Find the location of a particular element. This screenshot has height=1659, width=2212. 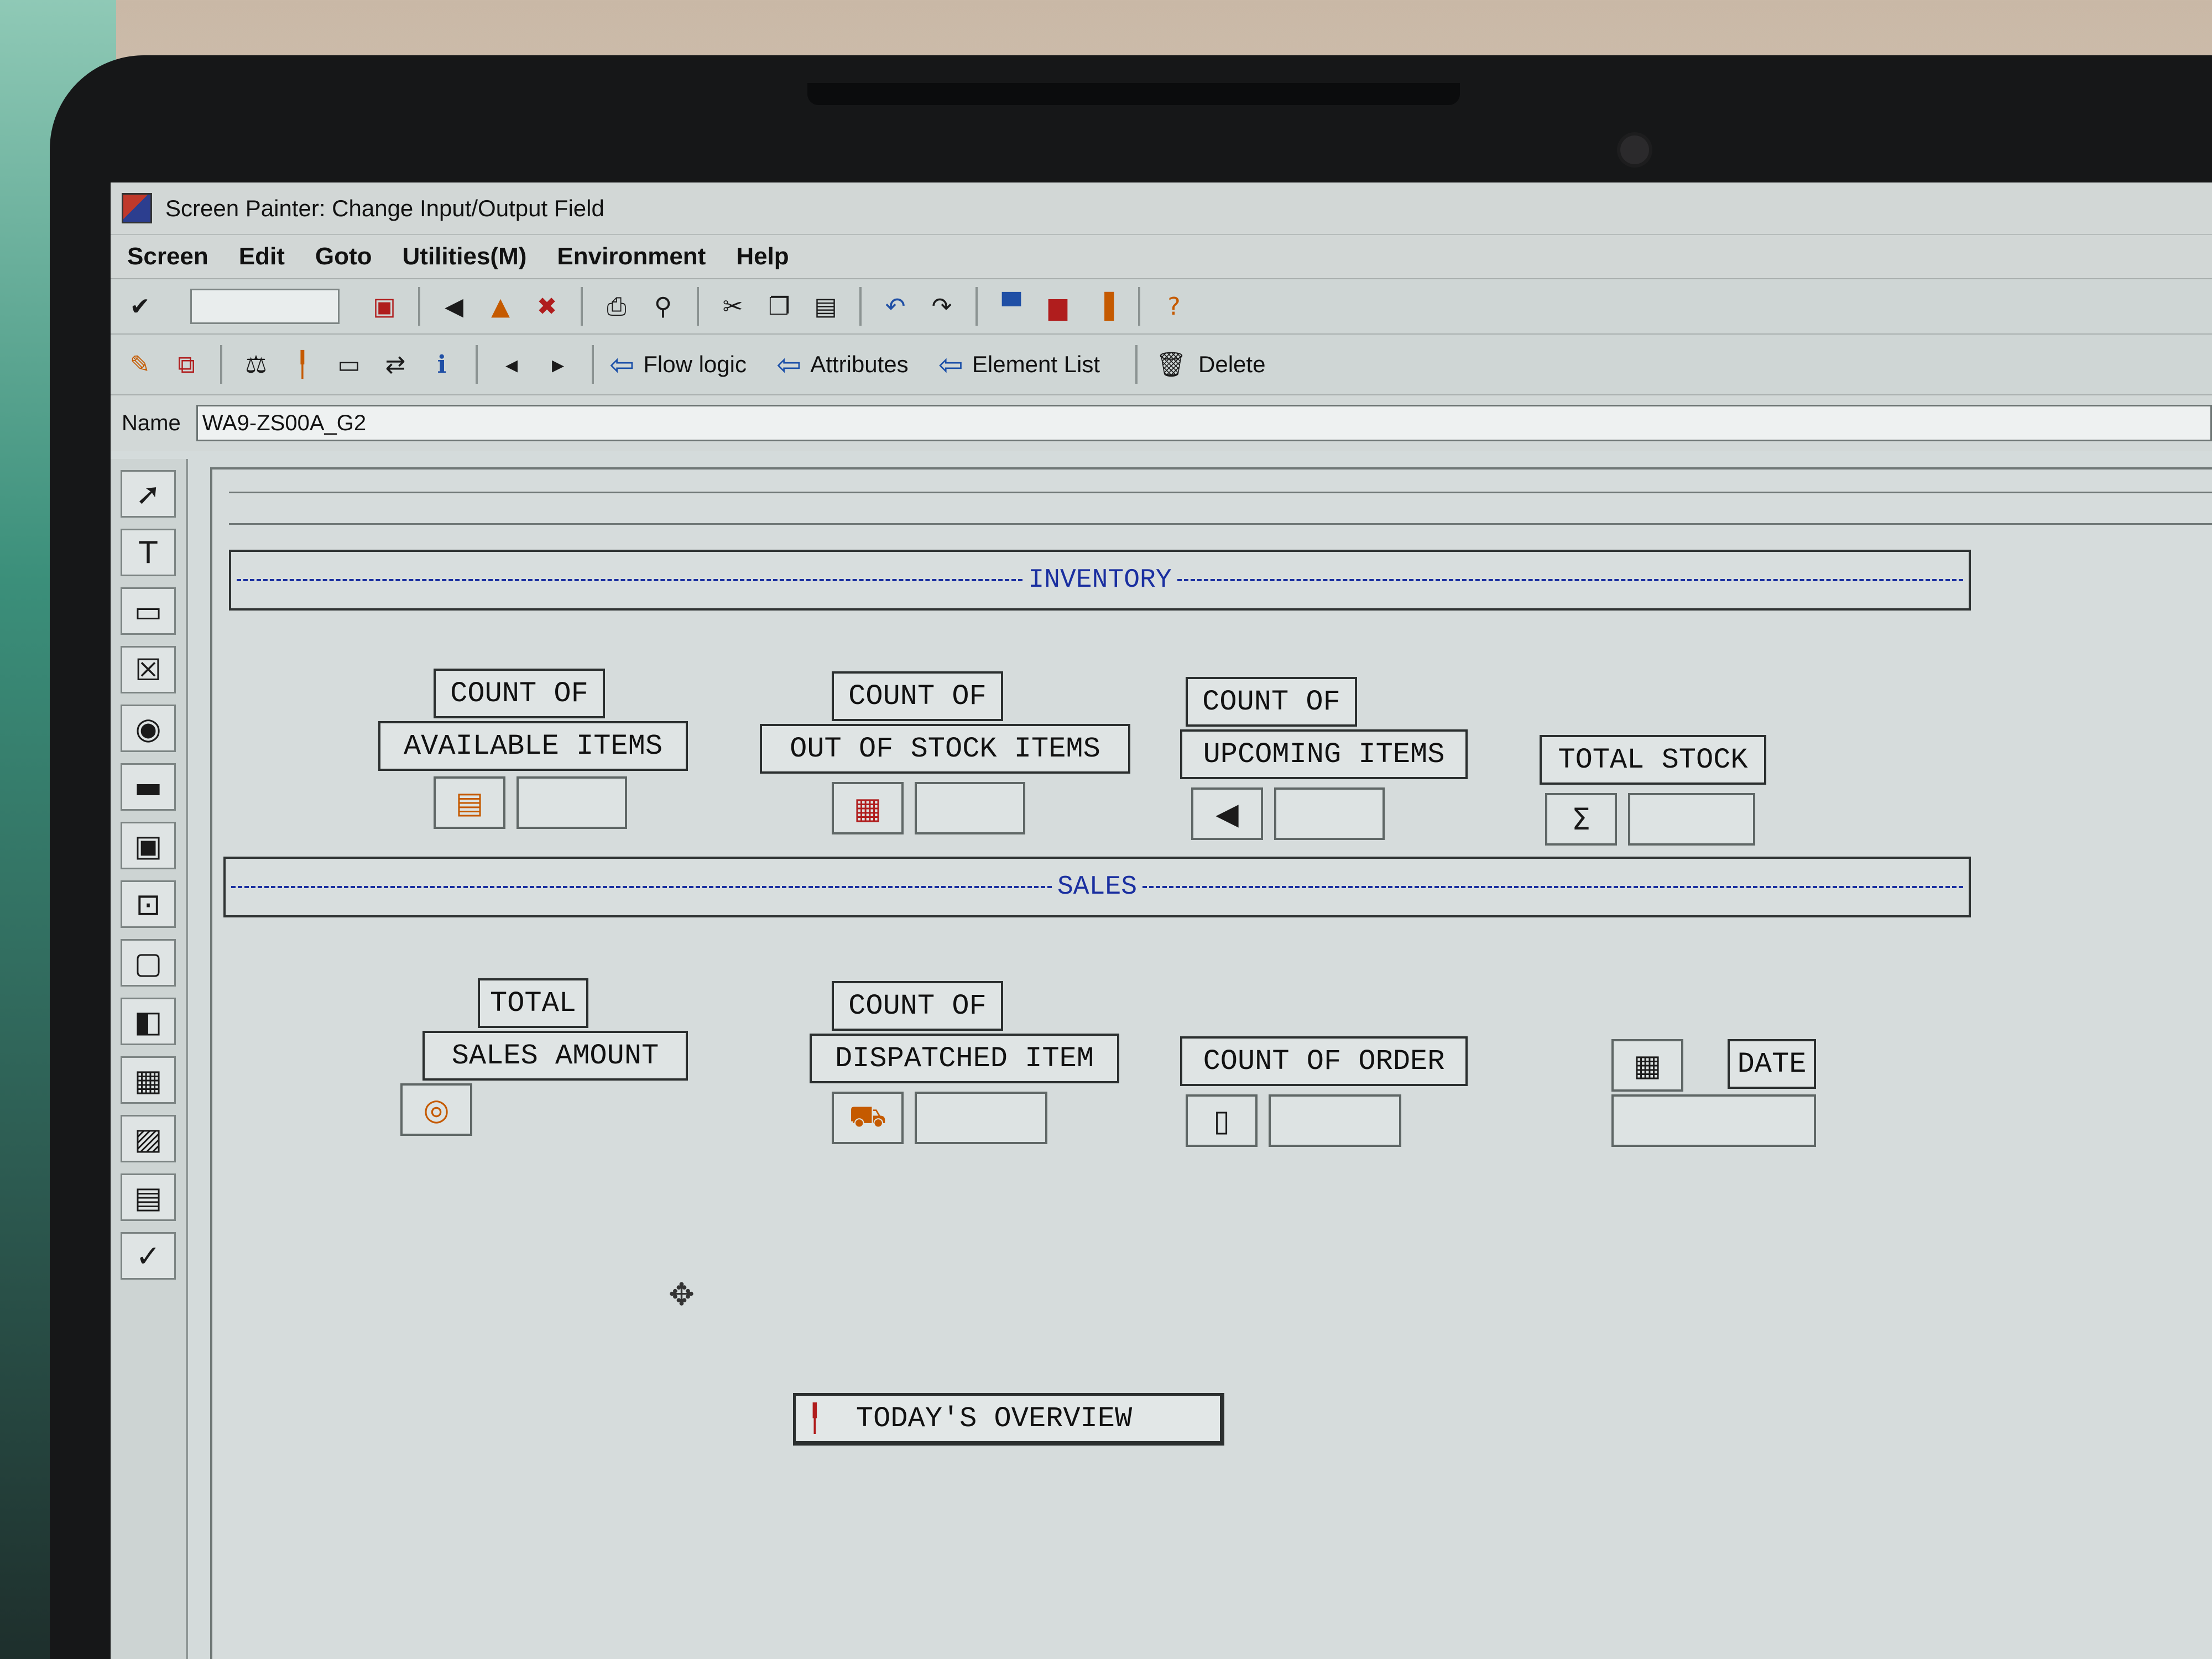

print-icon: ⎙ is located at coordinates (617, 306).